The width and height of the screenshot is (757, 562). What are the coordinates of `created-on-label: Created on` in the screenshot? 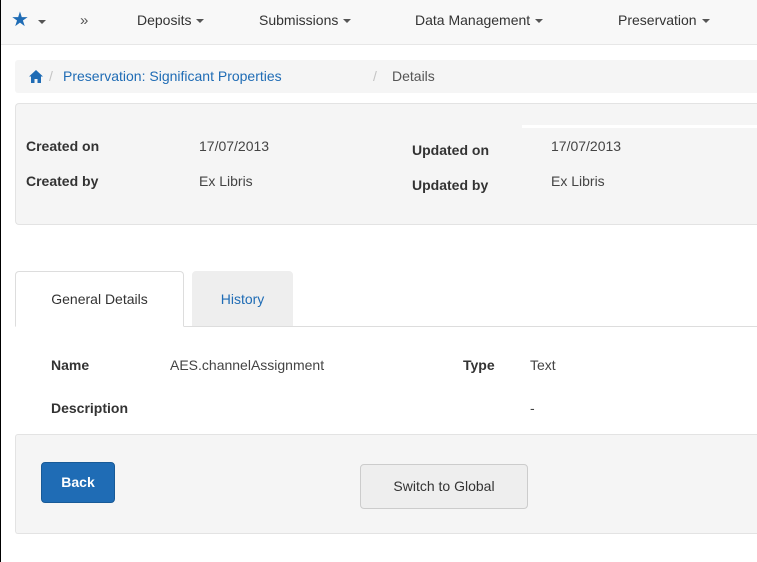 It's located at (63, 146).